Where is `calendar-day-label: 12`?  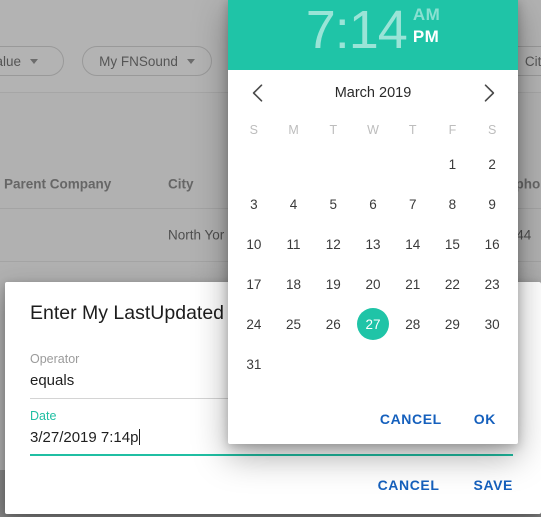
calendar-day-label: 12 is located at coordinates (333, 244).